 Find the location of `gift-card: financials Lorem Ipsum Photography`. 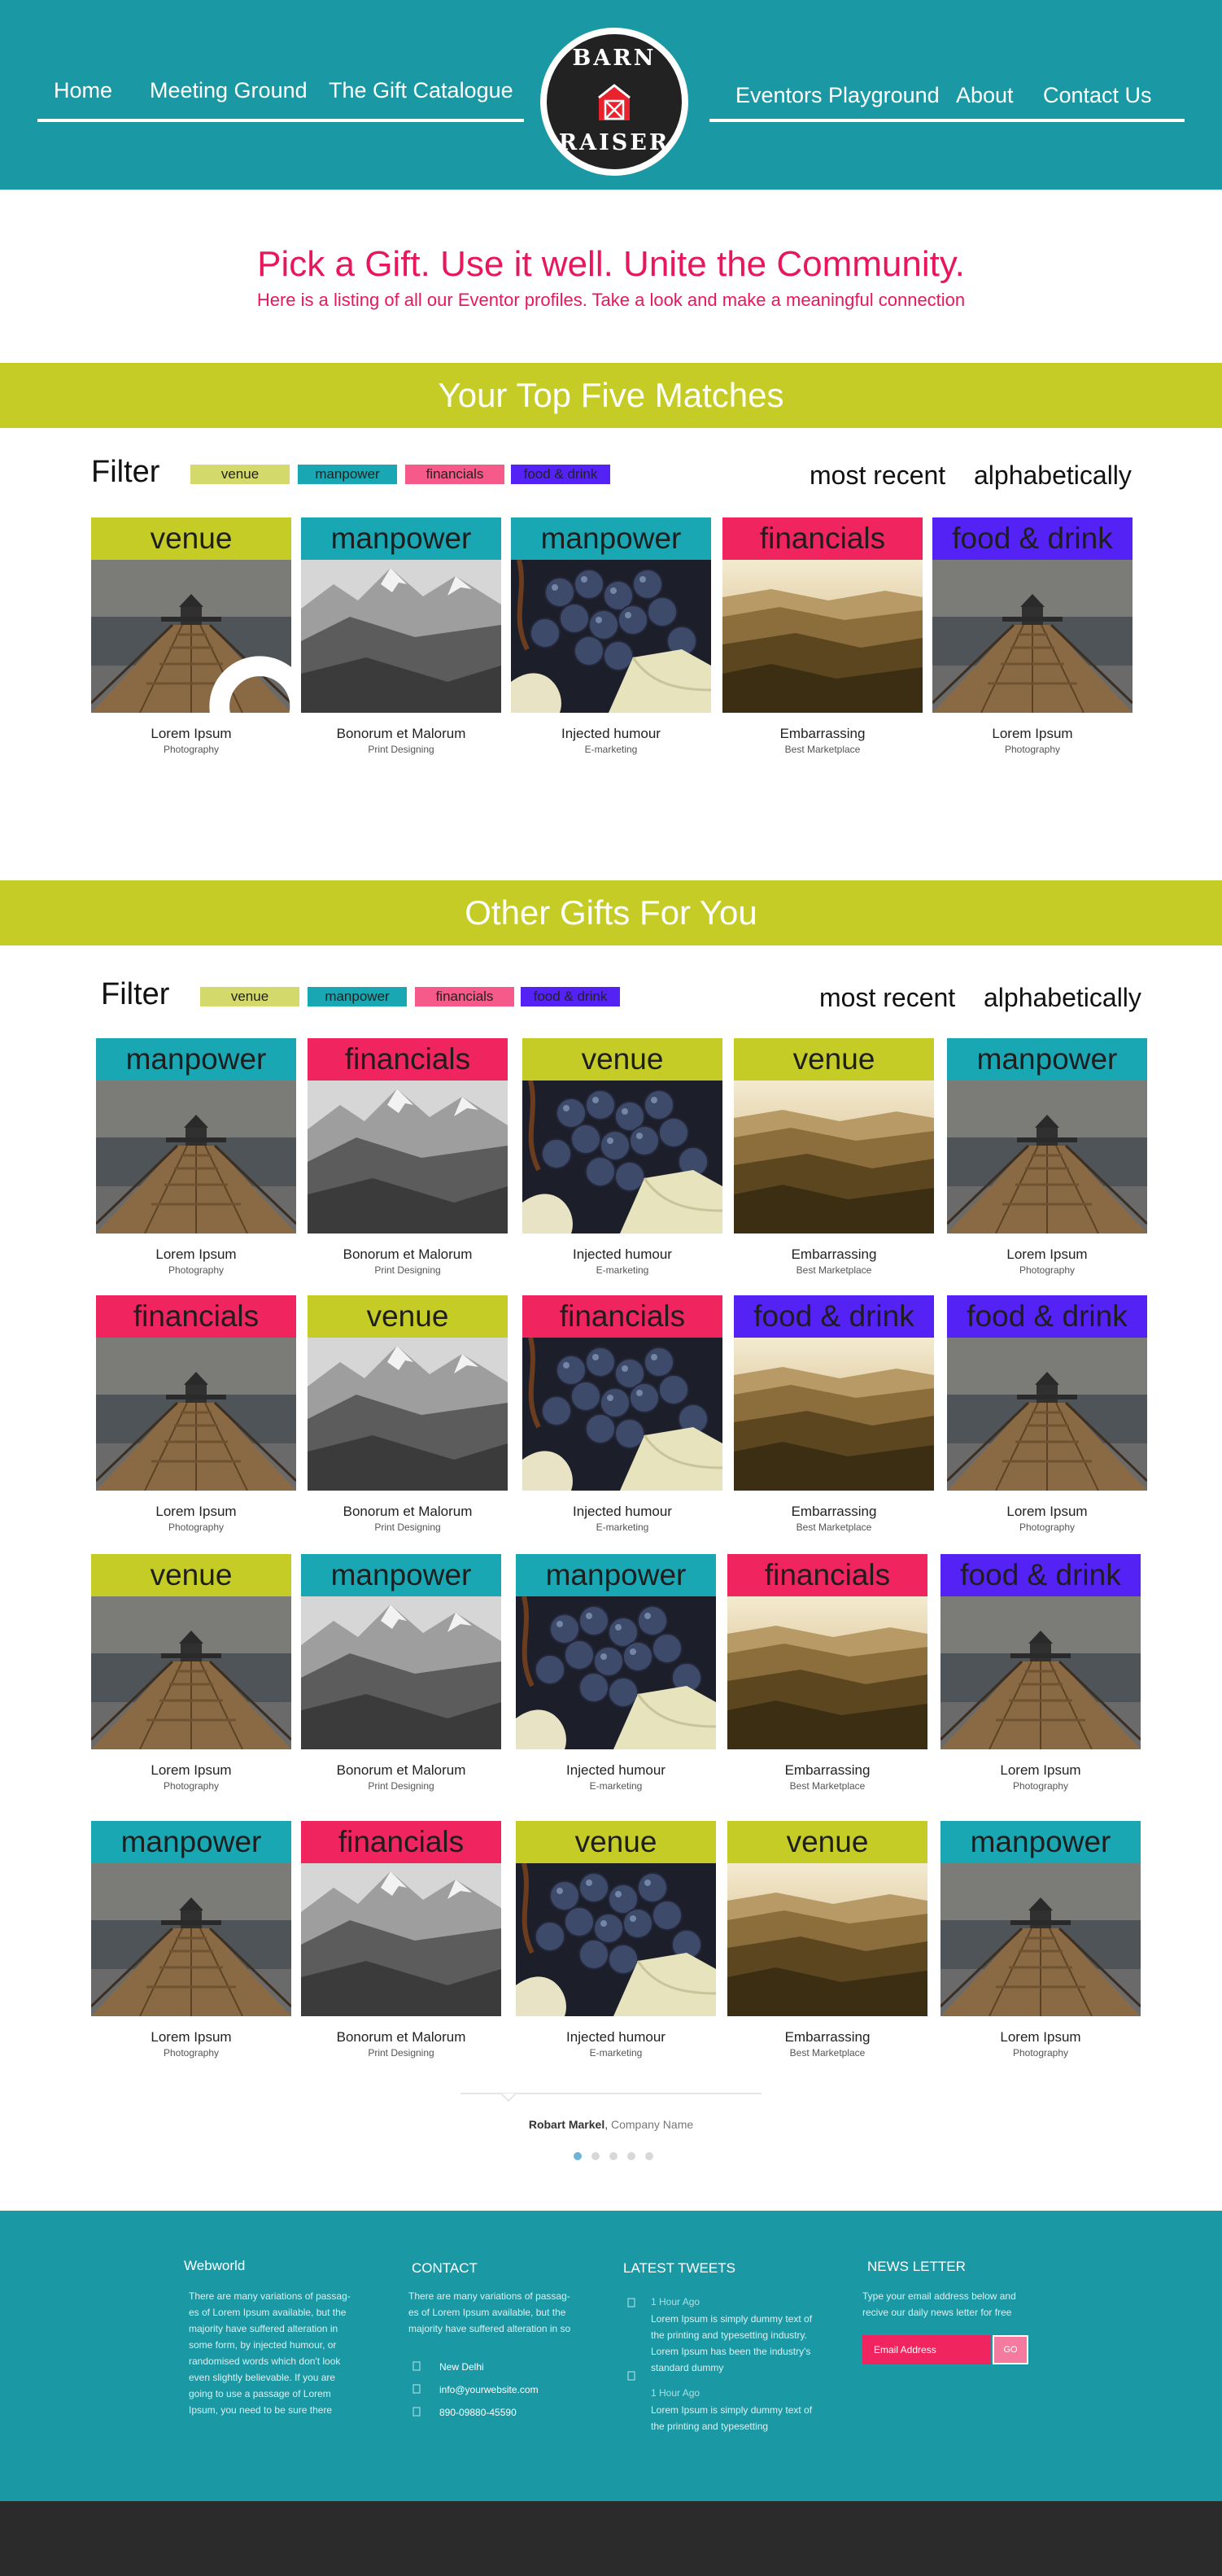

gift-card: financials Lorem Ipsum Photography is located at coordinates (196, 1421).